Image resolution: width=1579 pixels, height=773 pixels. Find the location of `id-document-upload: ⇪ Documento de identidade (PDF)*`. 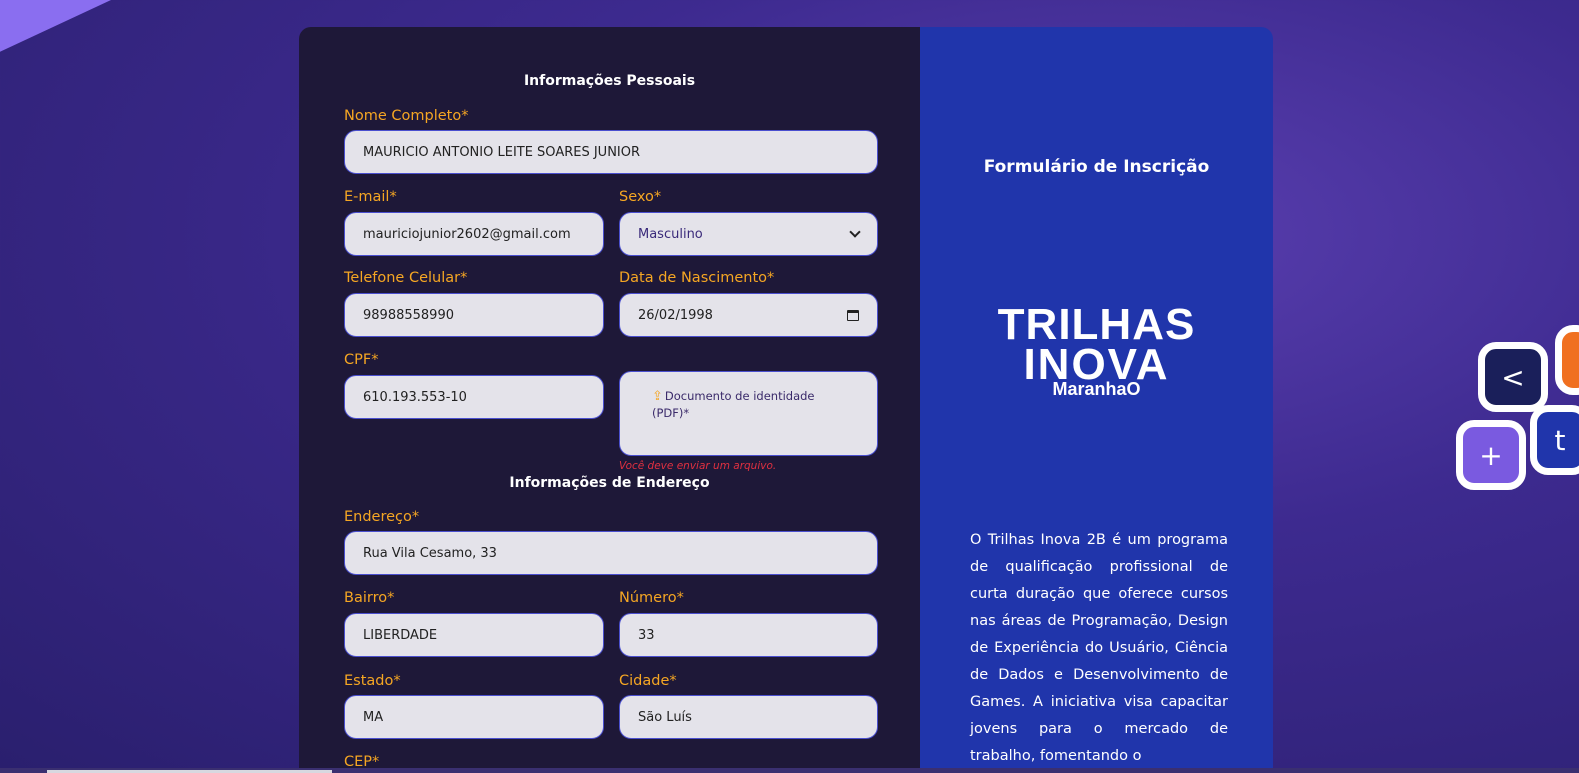

id-document-upload: ⇪ Documento de identidade (PDF)* is located at coordinates (748, 413).